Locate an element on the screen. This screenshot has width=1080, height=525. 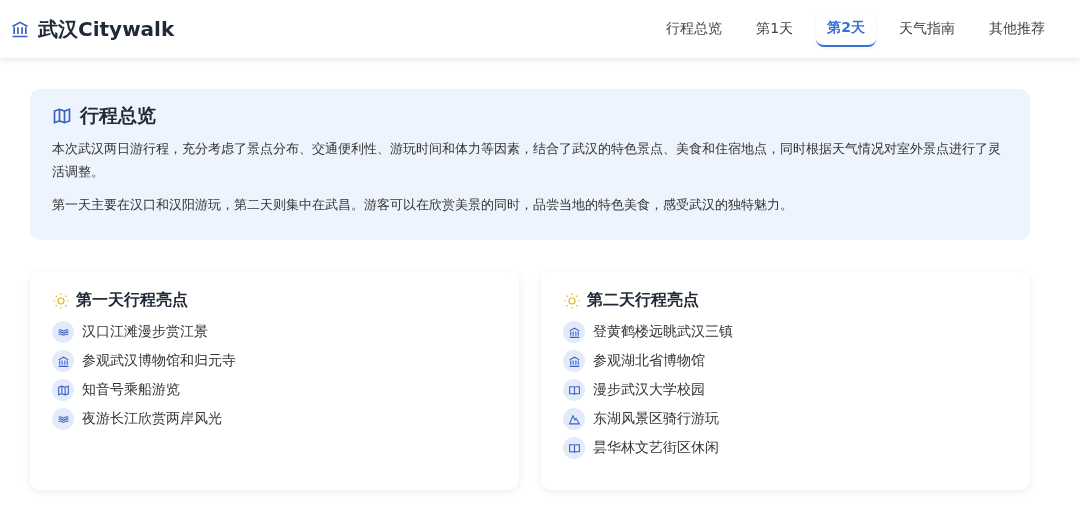
card-title: 第二天行程亮点 is located at coordinates (643, 300).